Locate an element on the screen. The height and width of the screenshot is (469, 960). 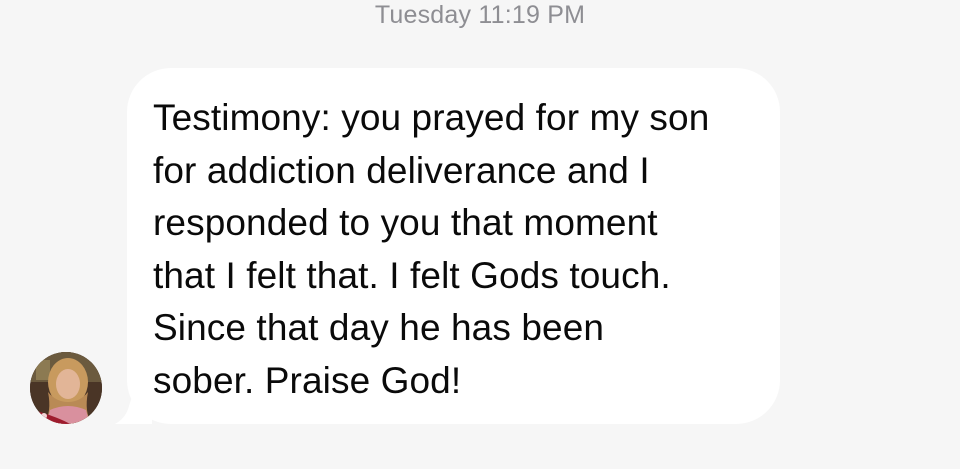
timestamp-time: 11:19 PM is located at coordinates (532, 15).